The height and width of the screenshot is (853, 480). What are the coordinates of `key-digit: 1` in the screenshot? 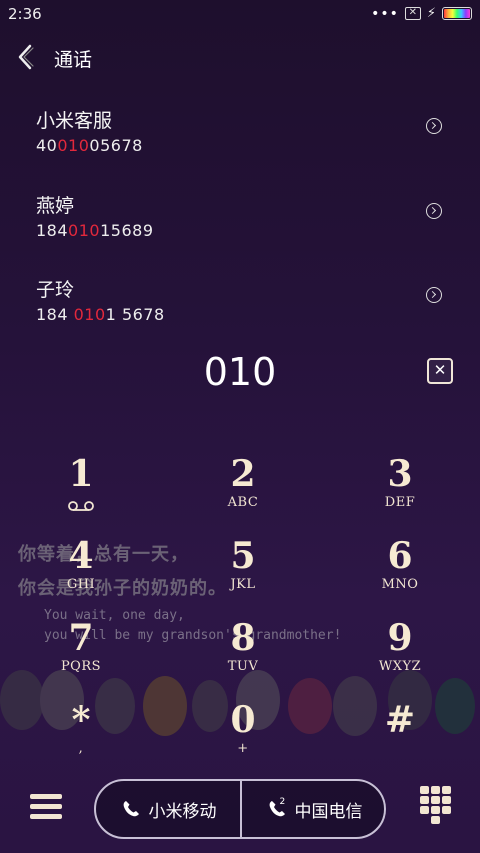 It's located at (81, 474).